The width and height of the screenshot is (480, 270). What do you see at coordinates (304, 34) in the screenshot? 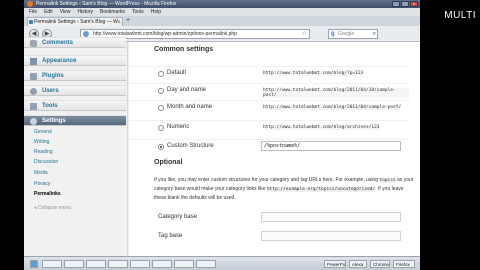
I see `bookmark-star-icon: ☆` at bounding box center [304, 34].